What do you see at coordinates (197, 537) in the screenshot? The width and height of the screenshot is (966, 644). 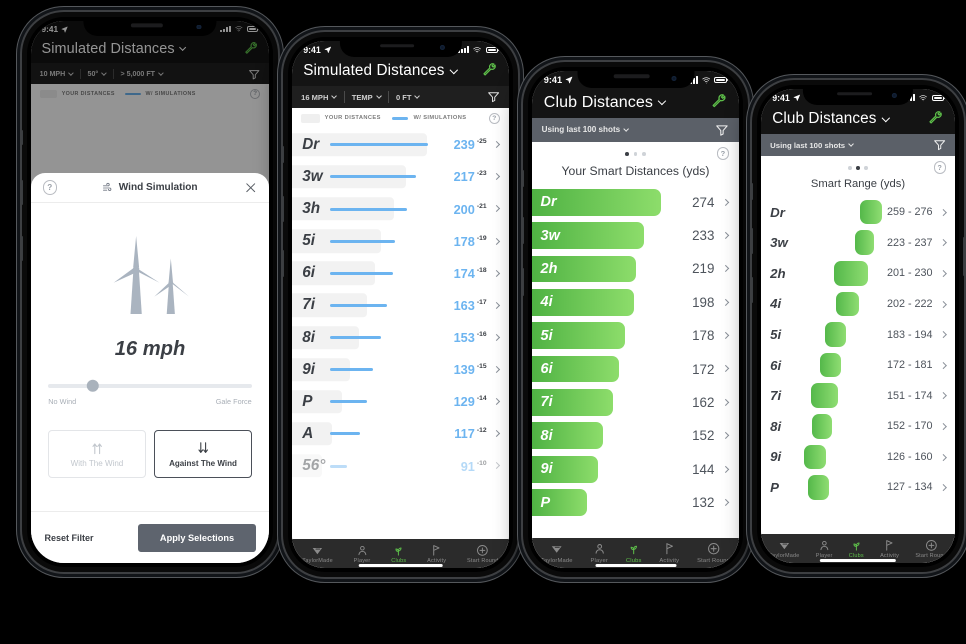 I see `apply-selections-button: Apply Selections` at bounding box center [197, 537].